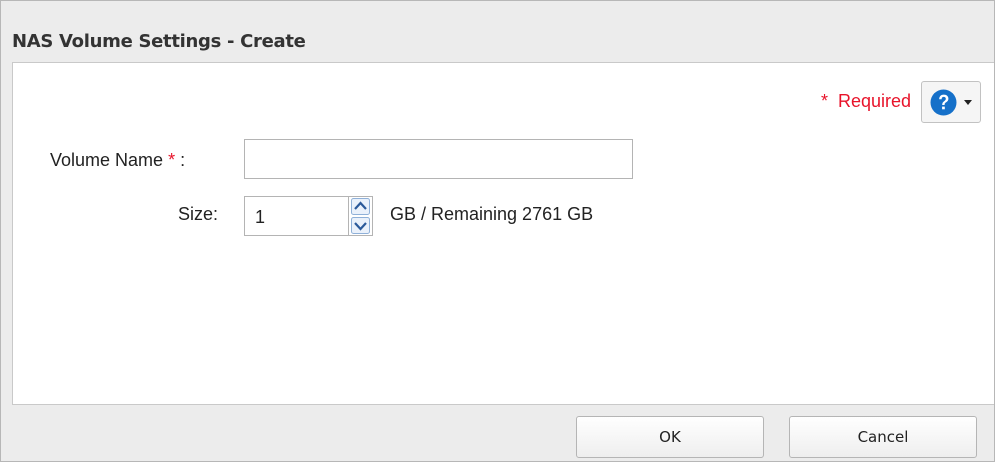 The height and width of the screenshot is (462, 995). I want to click on required-star: *, so click(824, 101).